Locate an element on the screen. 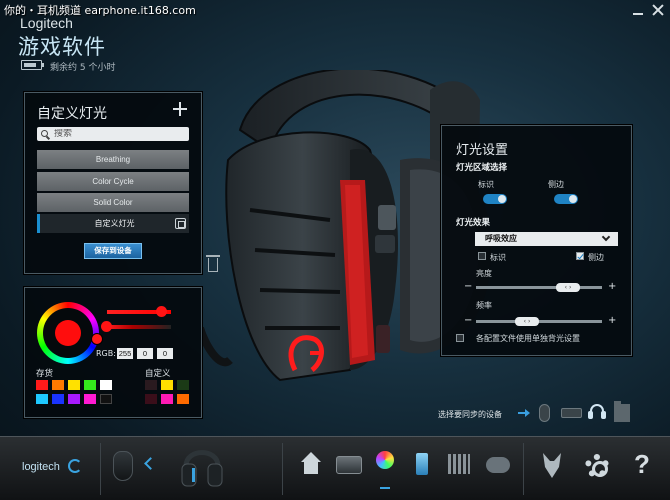 The height and width of the screenshot is (500, 670). equalizer-icon is located at coordinates (459, 464).